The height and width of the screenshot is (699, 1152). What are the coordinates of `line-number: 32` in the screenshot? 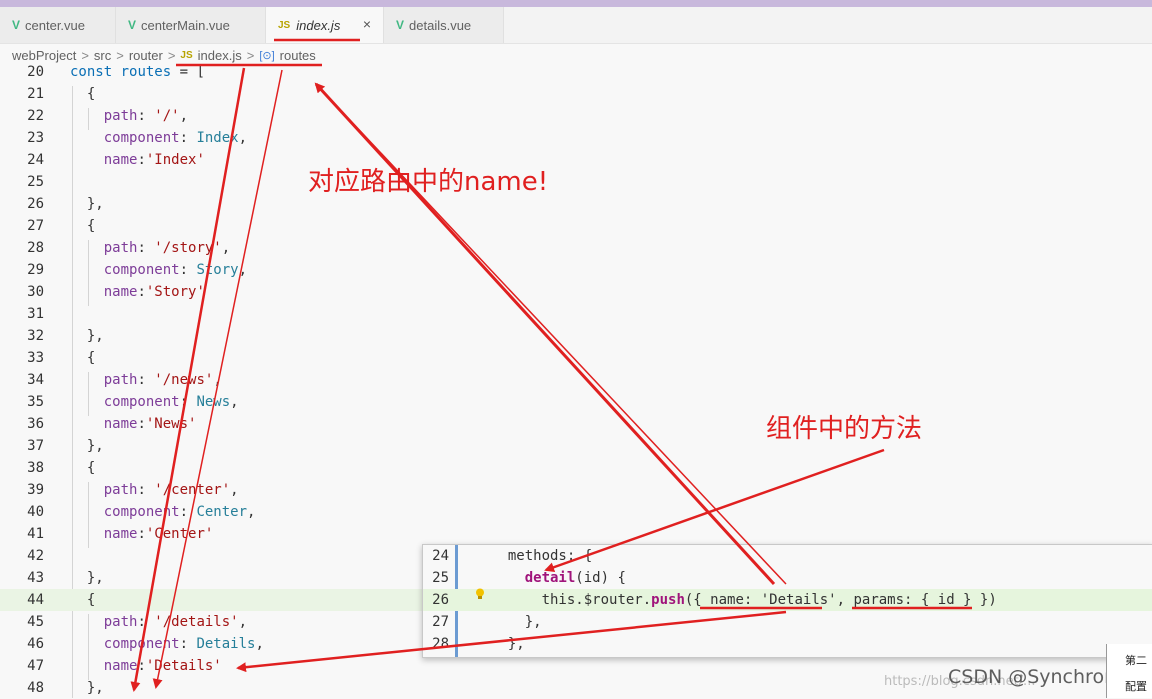 It's located at (35, 336).